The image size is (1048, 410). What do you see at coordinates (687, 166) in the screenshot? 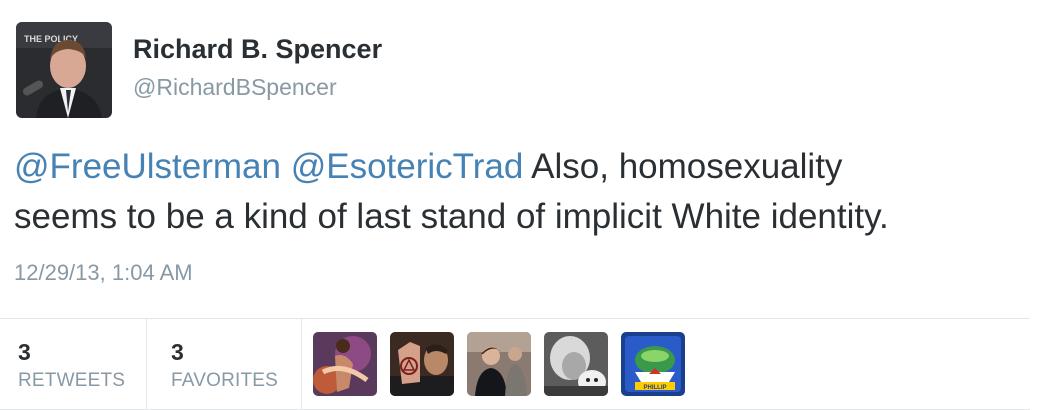
I see `tweet-body-line-1: Also, homosexuality` at bounding box center [687, 166].